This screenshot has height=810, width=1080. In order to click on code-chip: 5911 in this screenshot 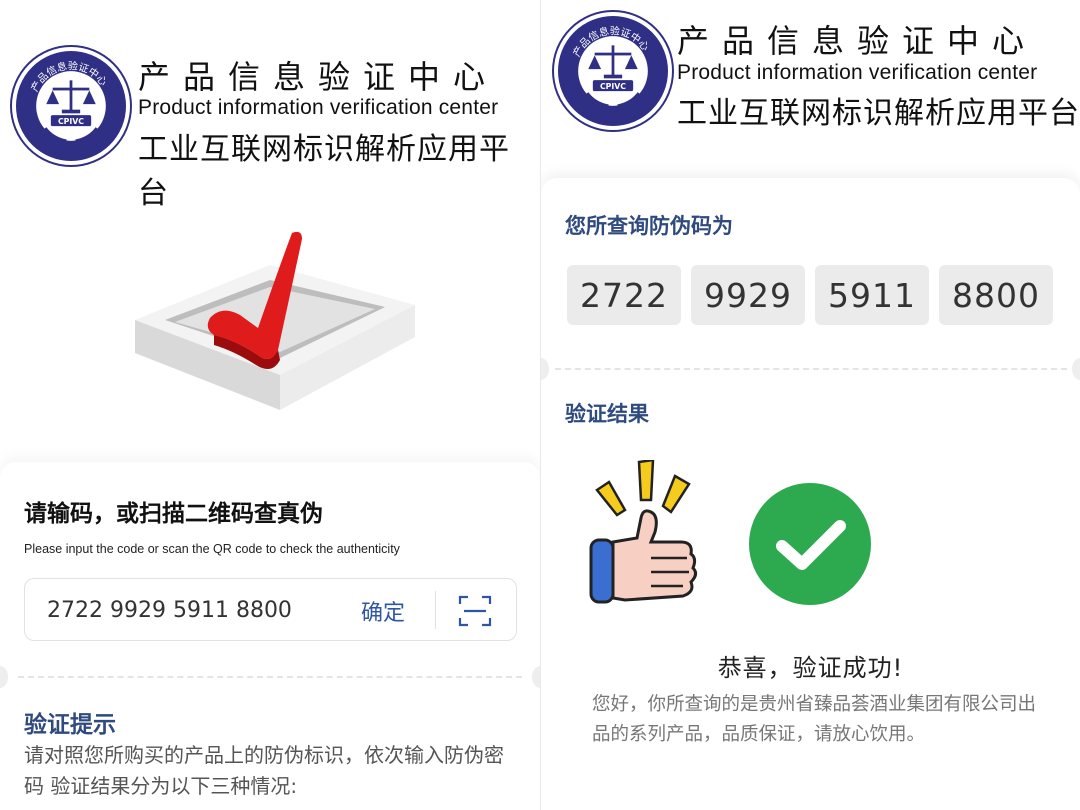, I will do `click(872, 295)`.